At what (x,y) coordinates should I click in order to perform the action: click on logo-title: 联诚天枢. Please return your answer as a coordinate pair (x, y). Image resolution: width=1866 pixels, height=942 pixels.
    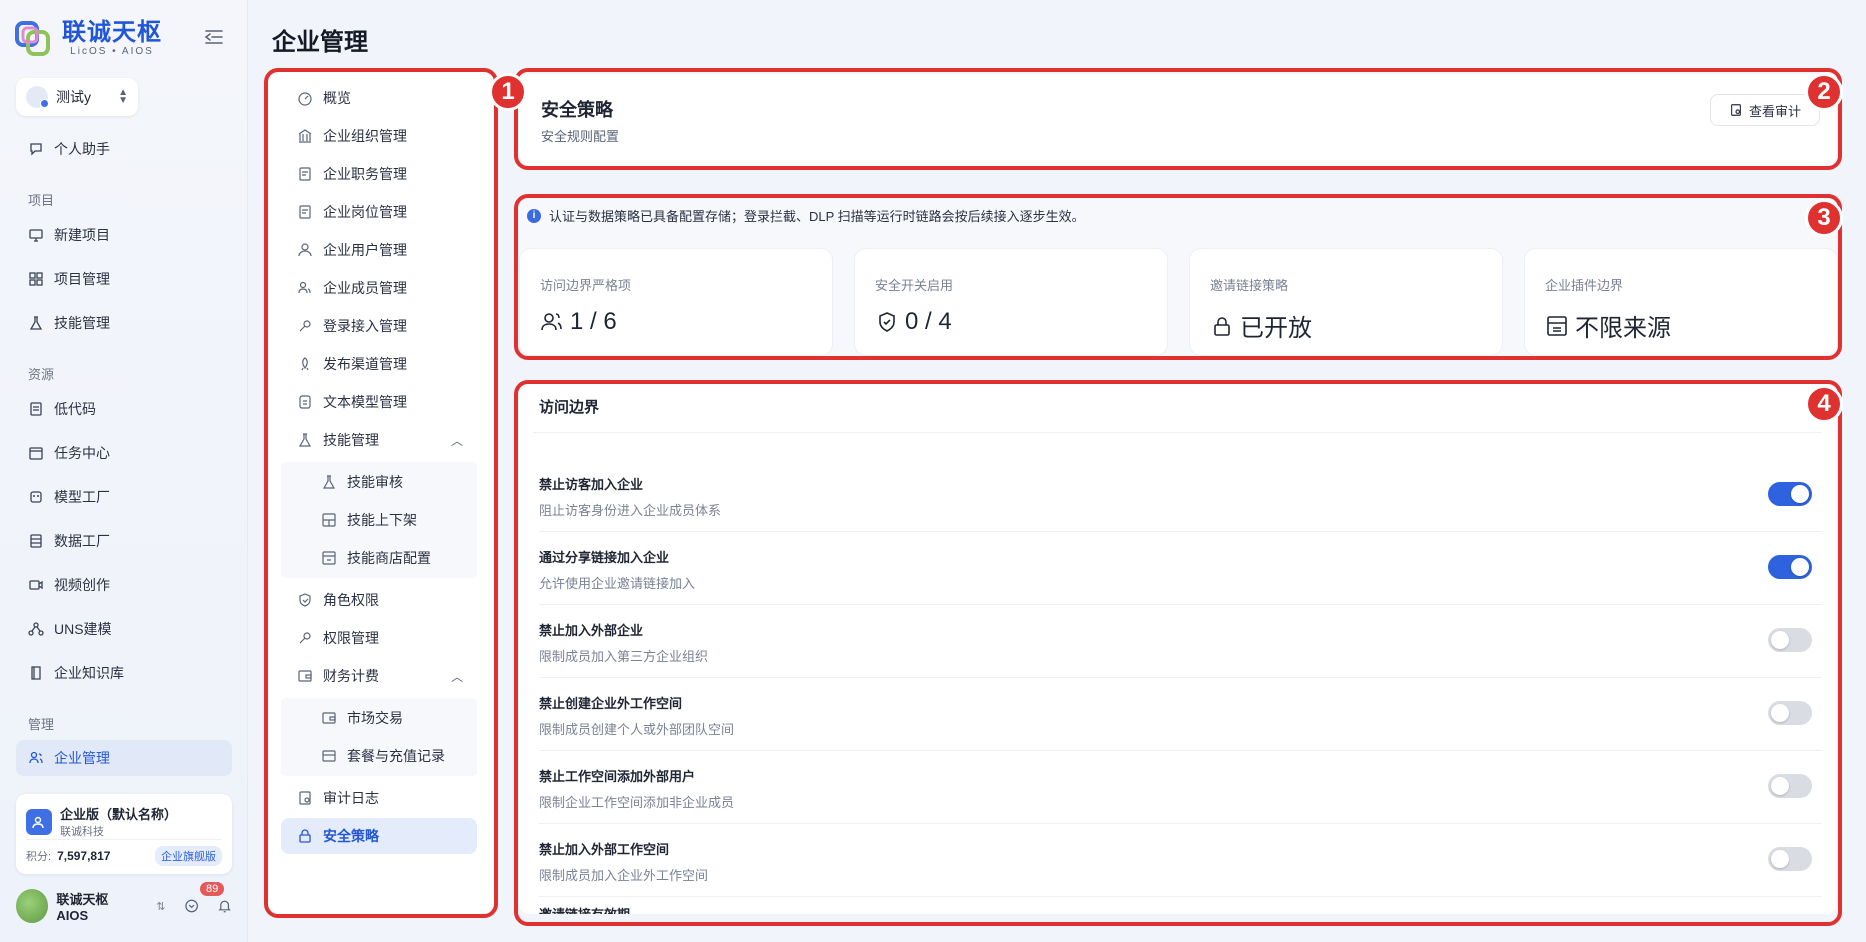
    Looking at the image, I should click on (112, 32).